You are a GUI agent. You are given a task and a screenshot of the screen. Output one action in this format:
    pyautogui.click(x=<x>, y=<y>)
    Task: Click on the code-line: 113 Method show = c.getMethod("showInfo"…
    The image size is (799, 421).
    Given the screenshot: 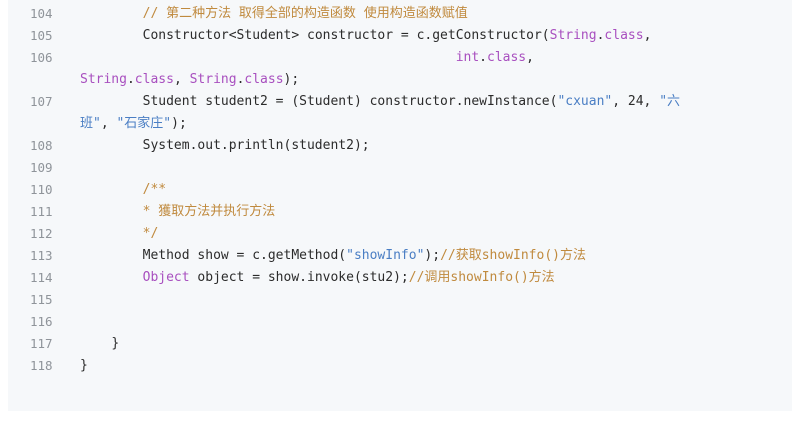 What is the action you would take?
    pyautogui.click(x=400, y=256)
    